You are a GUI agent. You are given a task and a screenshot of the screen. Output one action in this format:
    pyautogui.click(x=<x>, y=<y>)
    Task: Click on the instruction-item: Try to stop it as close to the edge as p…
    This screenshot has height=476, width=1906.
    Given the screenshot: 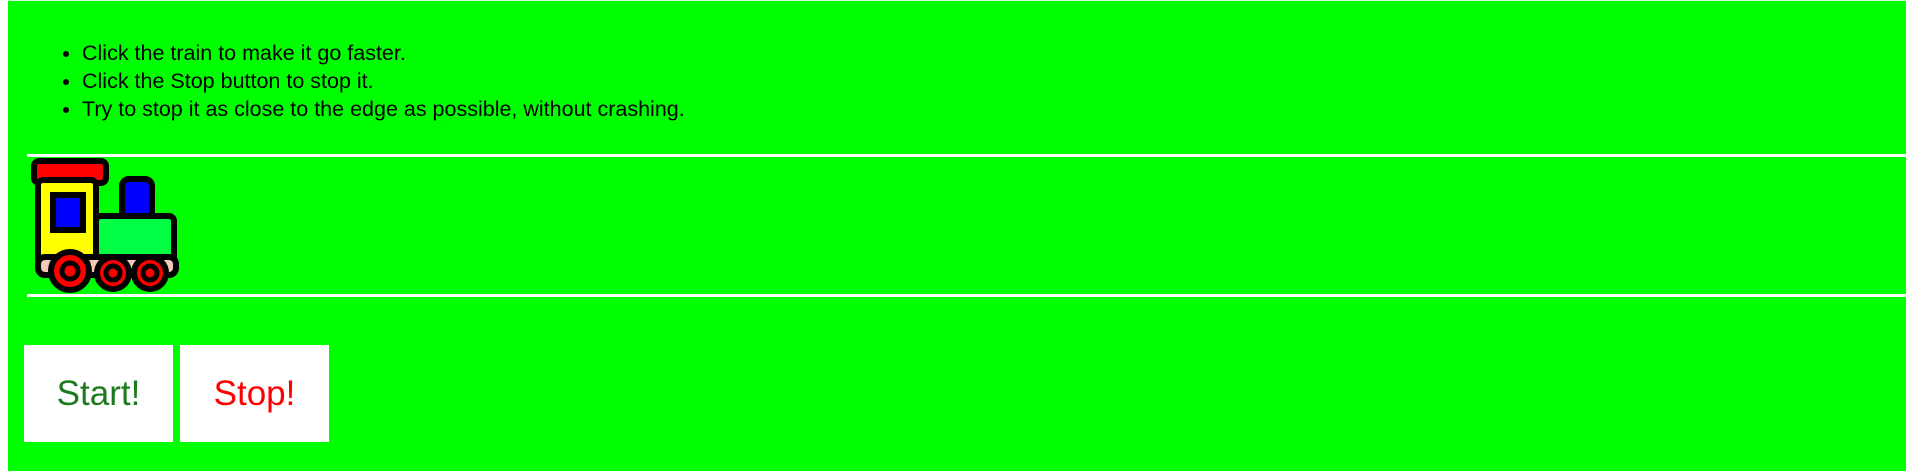 What is the action you would take?
    pyautogui.click(x=383, y=109)
    